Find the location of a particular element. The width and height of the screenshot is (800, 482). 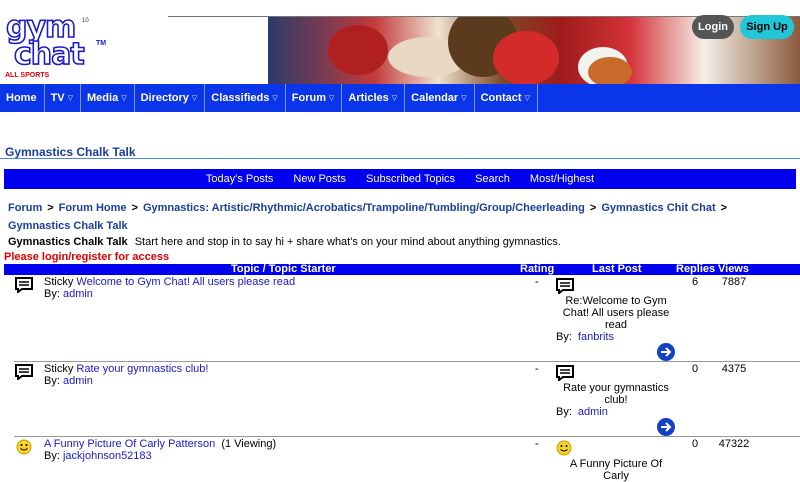

most-highest-link: Most/Highest is located at coordinates (562, 179).